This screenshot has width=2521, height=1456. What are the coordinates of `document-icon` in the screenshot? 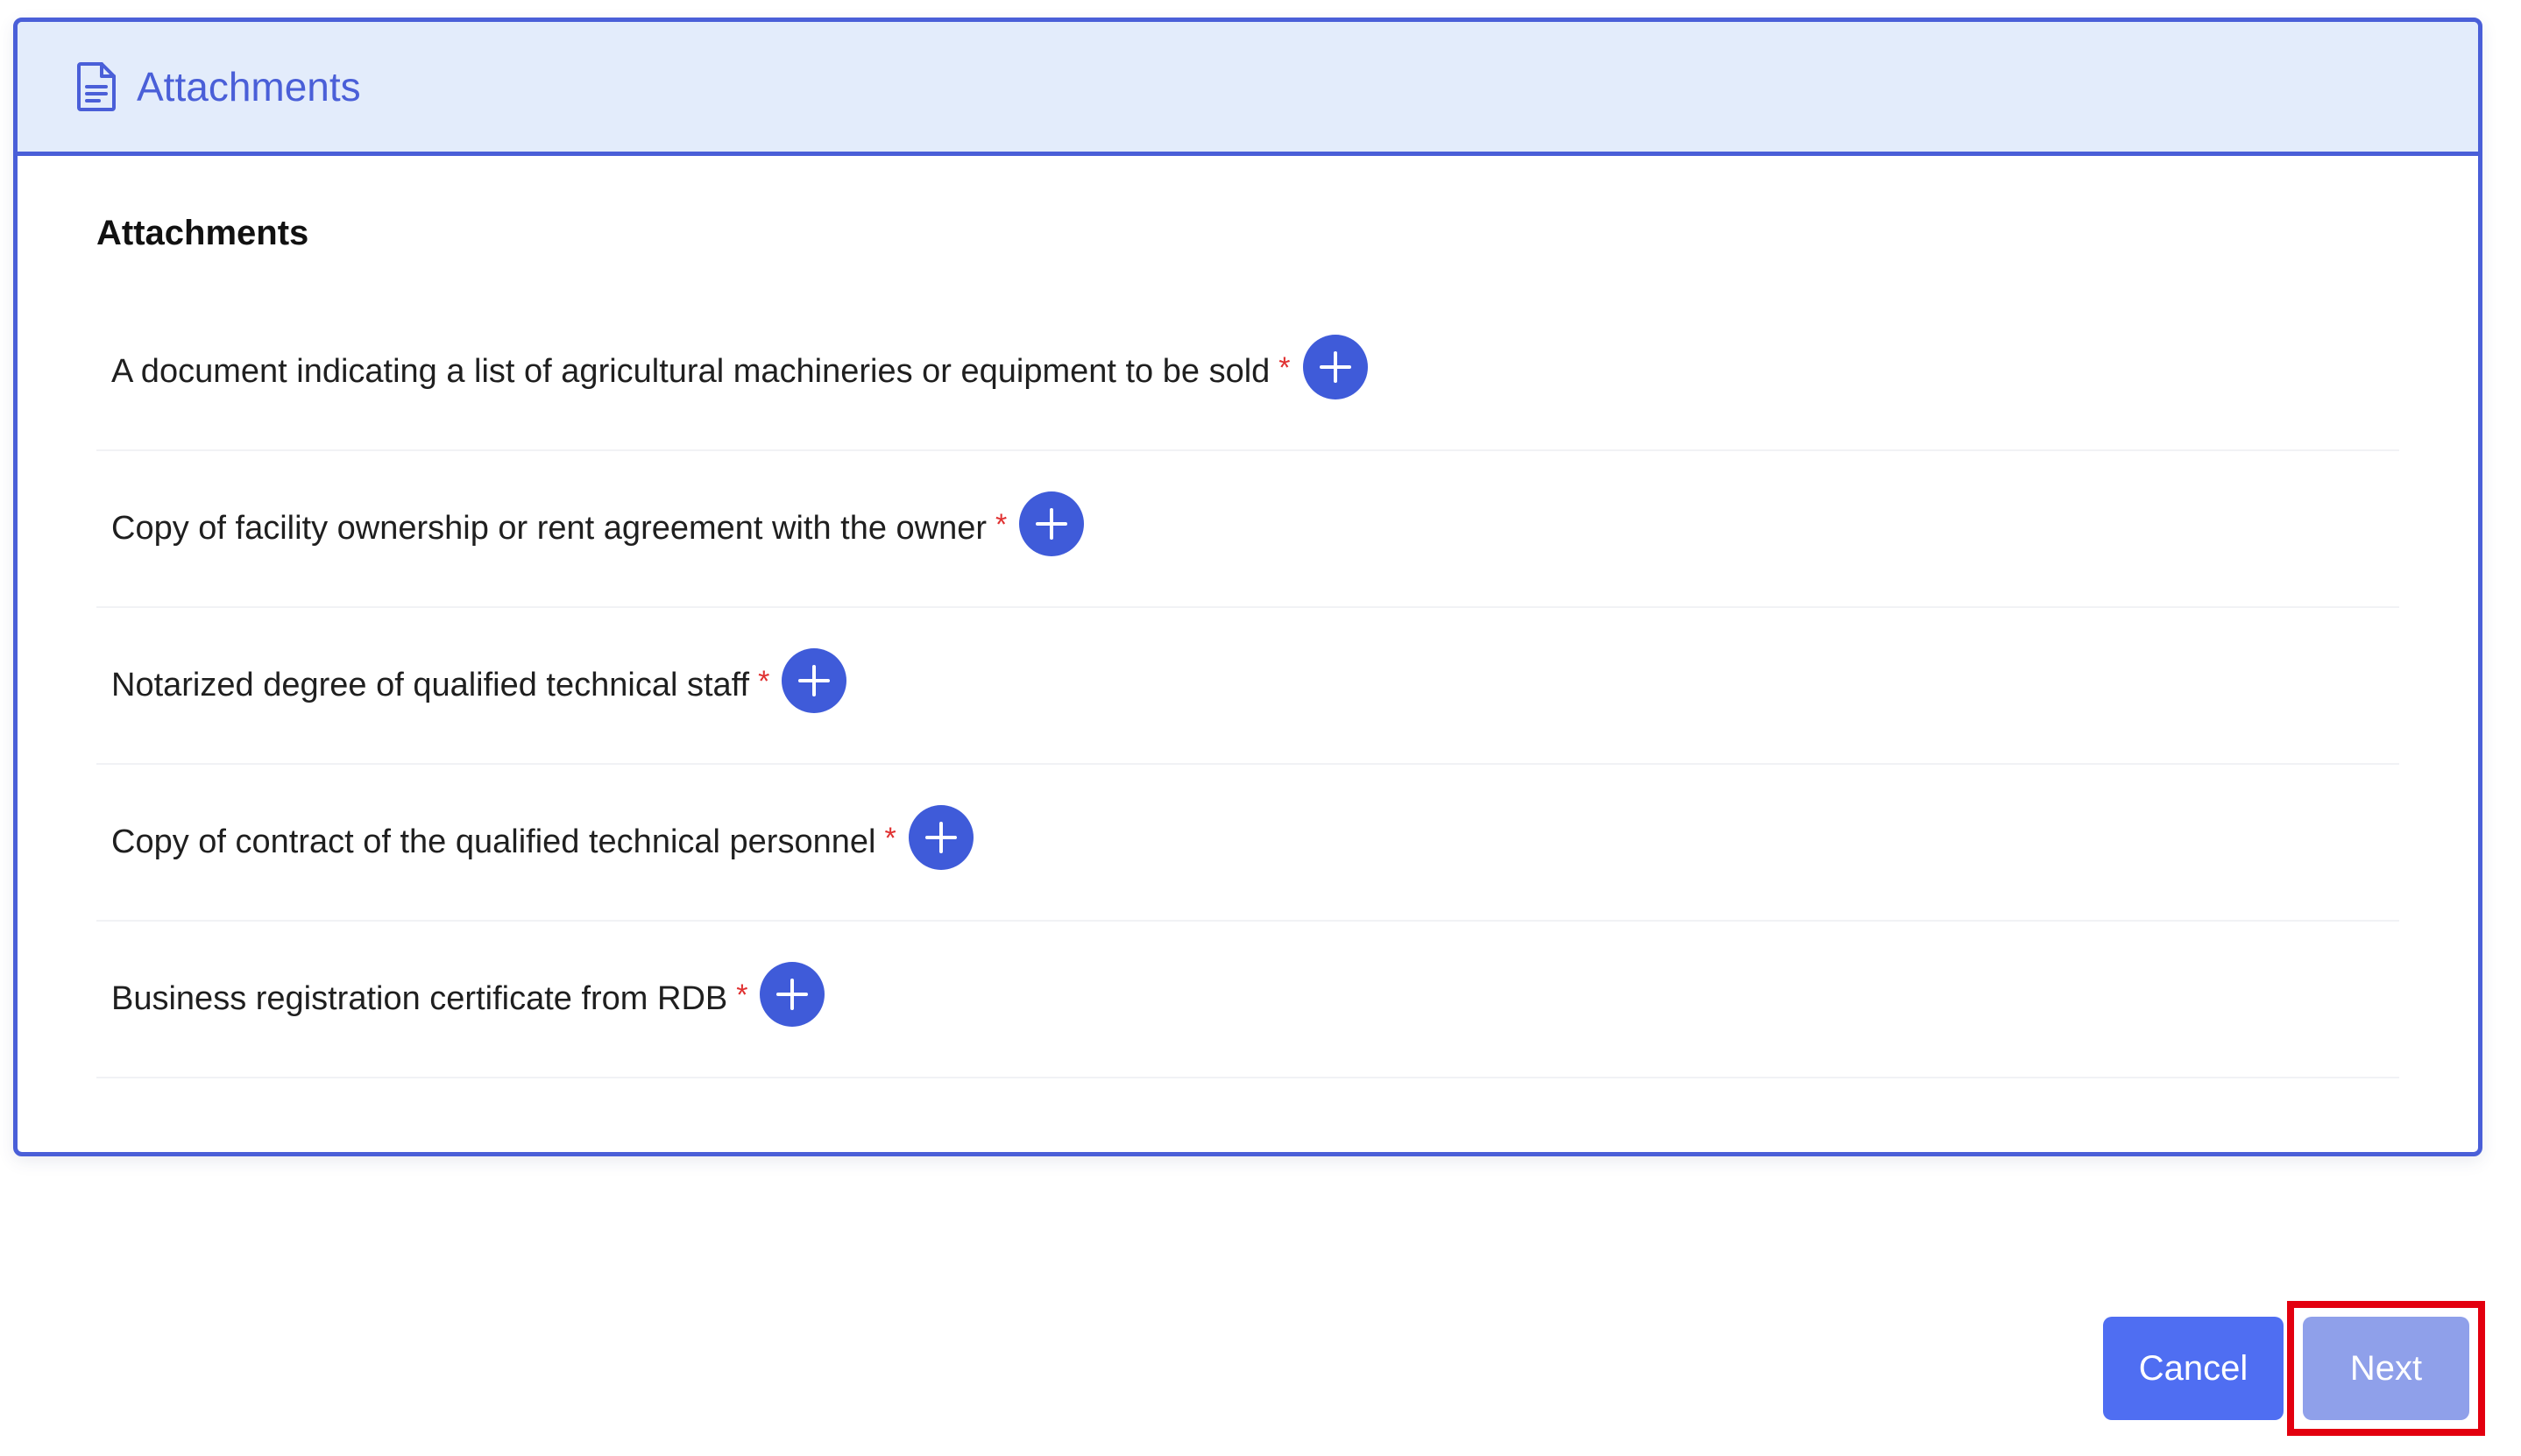 It's located at (96, 86).